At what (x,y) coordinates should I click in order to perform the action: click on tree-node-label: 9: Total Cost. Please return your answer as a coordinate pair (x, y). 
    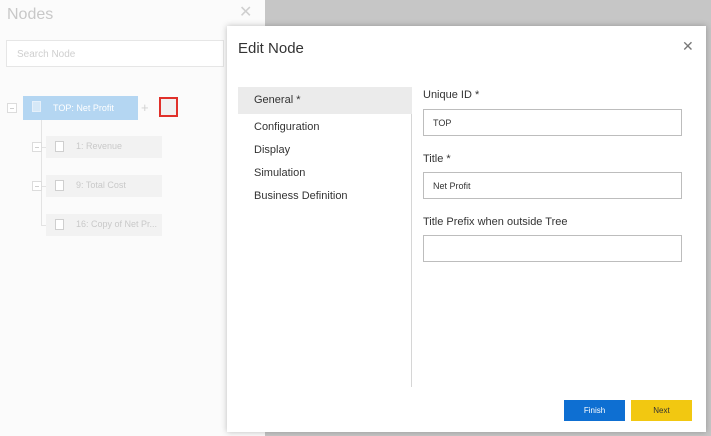
    Looking at the image, I should click on (101, 185).